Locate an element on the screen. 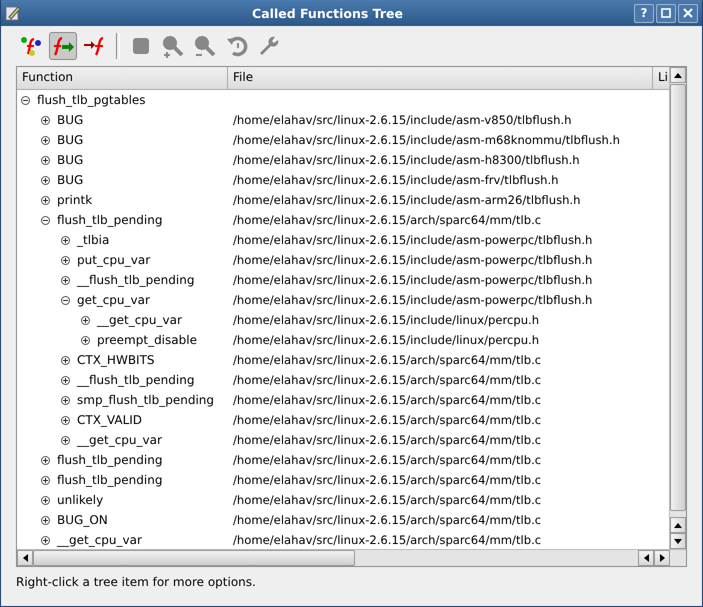 The width and height of the screenshot is (703, 607). horizontal-scrollbar is located at coordinates (351, 557).